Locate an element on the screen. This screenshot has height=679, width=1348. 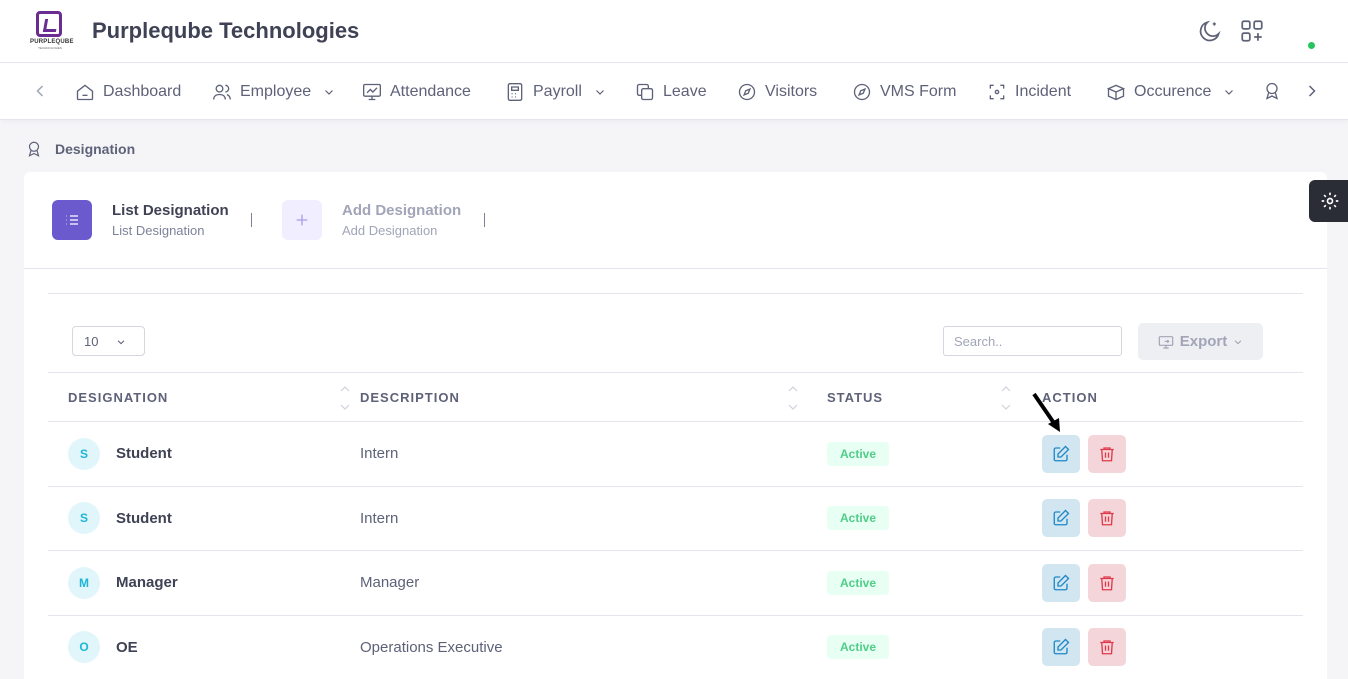
nav-item-vms-form: VMS Form is located at coordinates (904, 91).